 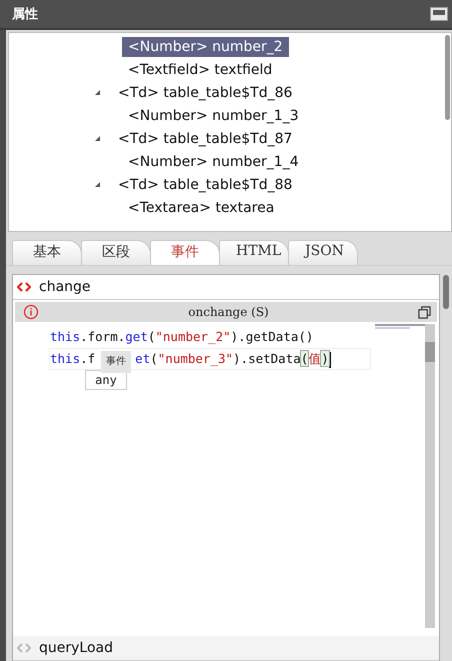 I want to click on tree-item: <Textfield> textfield, so click(x=200, y=70).